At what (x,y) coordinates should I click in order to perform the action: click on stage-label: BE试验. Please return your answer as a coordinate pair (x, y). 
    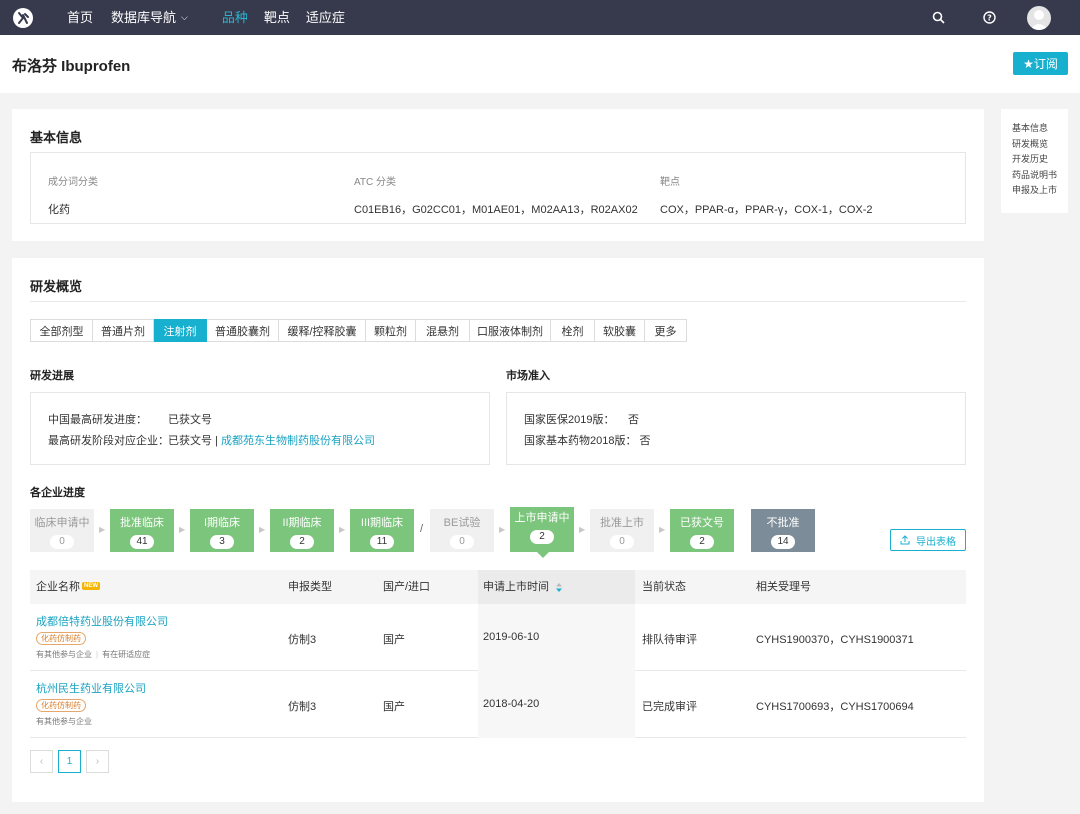
    Looking at the image, I should click on (462, 523).